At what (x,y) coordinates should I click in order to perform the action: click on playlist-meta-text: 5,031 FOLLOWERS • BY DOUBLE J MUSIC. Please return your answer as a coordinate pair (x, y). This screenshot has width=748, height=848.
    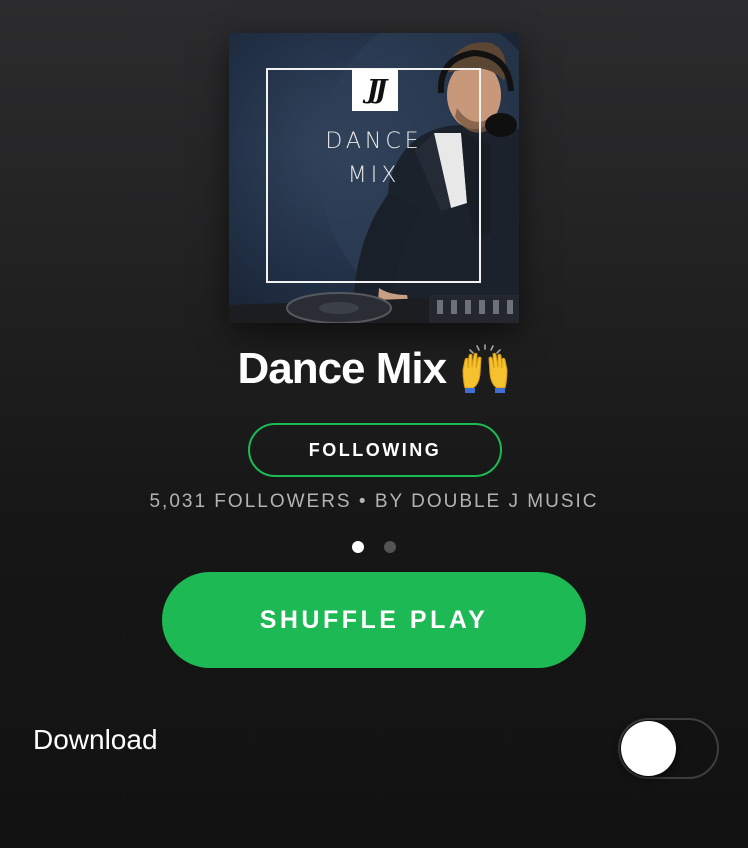
    Looking at the image, I should click on (374, 501).